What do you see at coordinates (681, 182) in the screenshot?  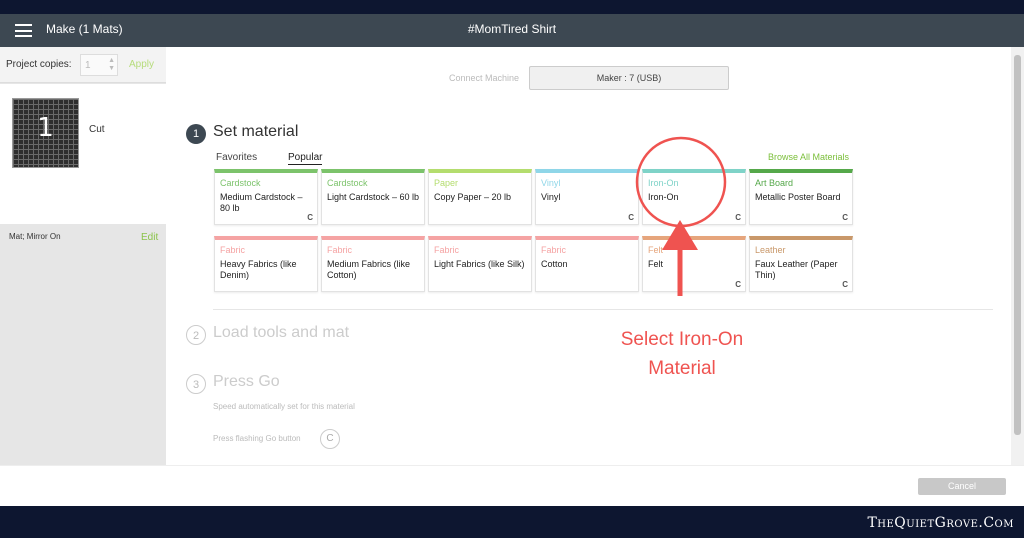 I see `highlight-circle` at bounding box center [681, 182].